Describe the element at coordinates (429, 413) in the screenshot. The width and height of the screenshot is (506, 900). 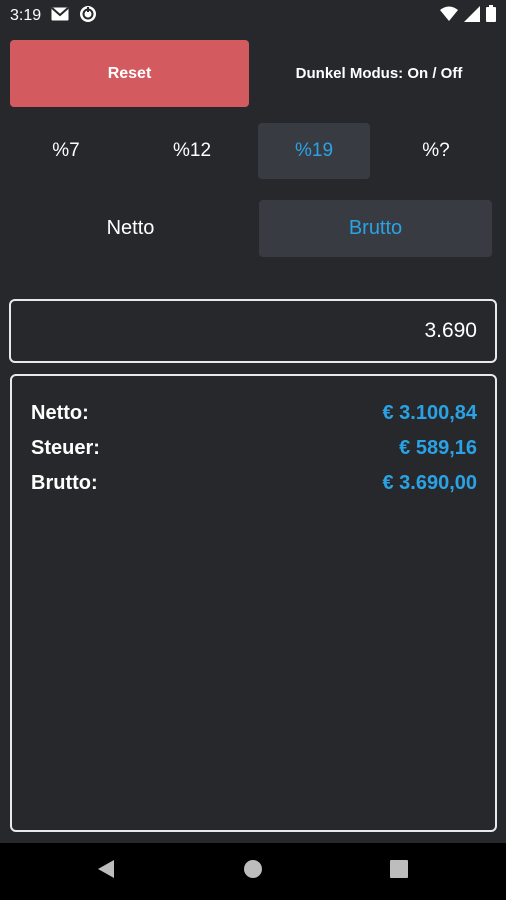
I see `netto-result-value: € 3.100,84` at that location.